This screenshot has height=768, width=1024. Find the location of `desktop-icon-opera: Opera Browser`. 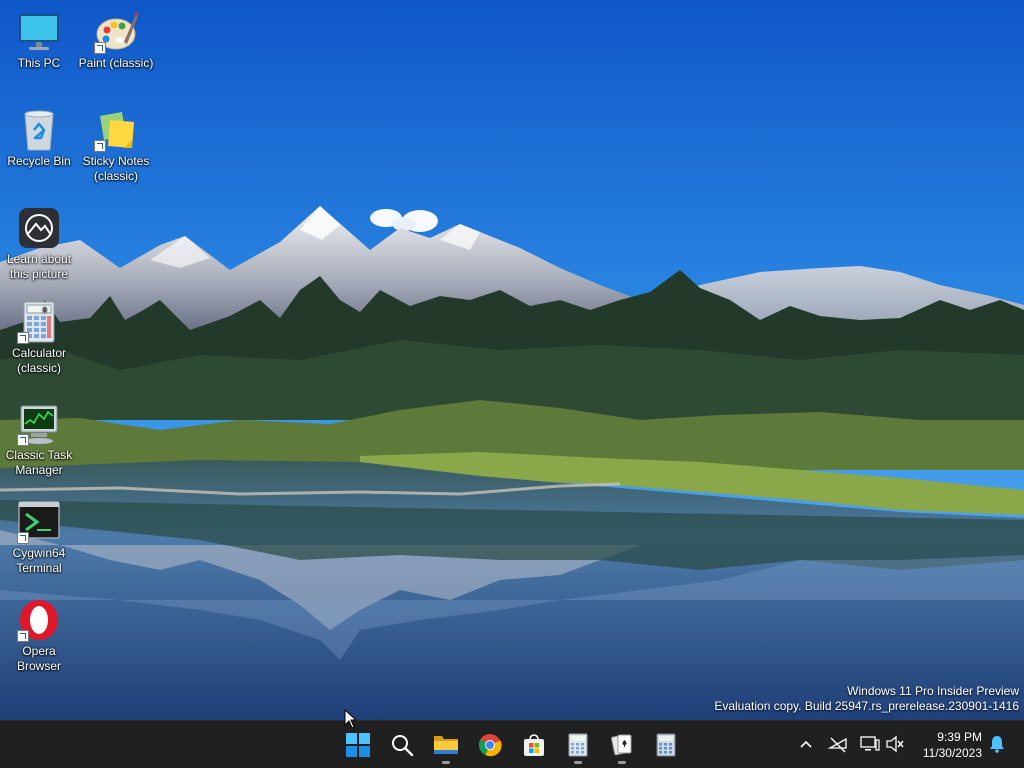

desktop-icon-opera: Opera Browser is located at coordinates (39, 632).